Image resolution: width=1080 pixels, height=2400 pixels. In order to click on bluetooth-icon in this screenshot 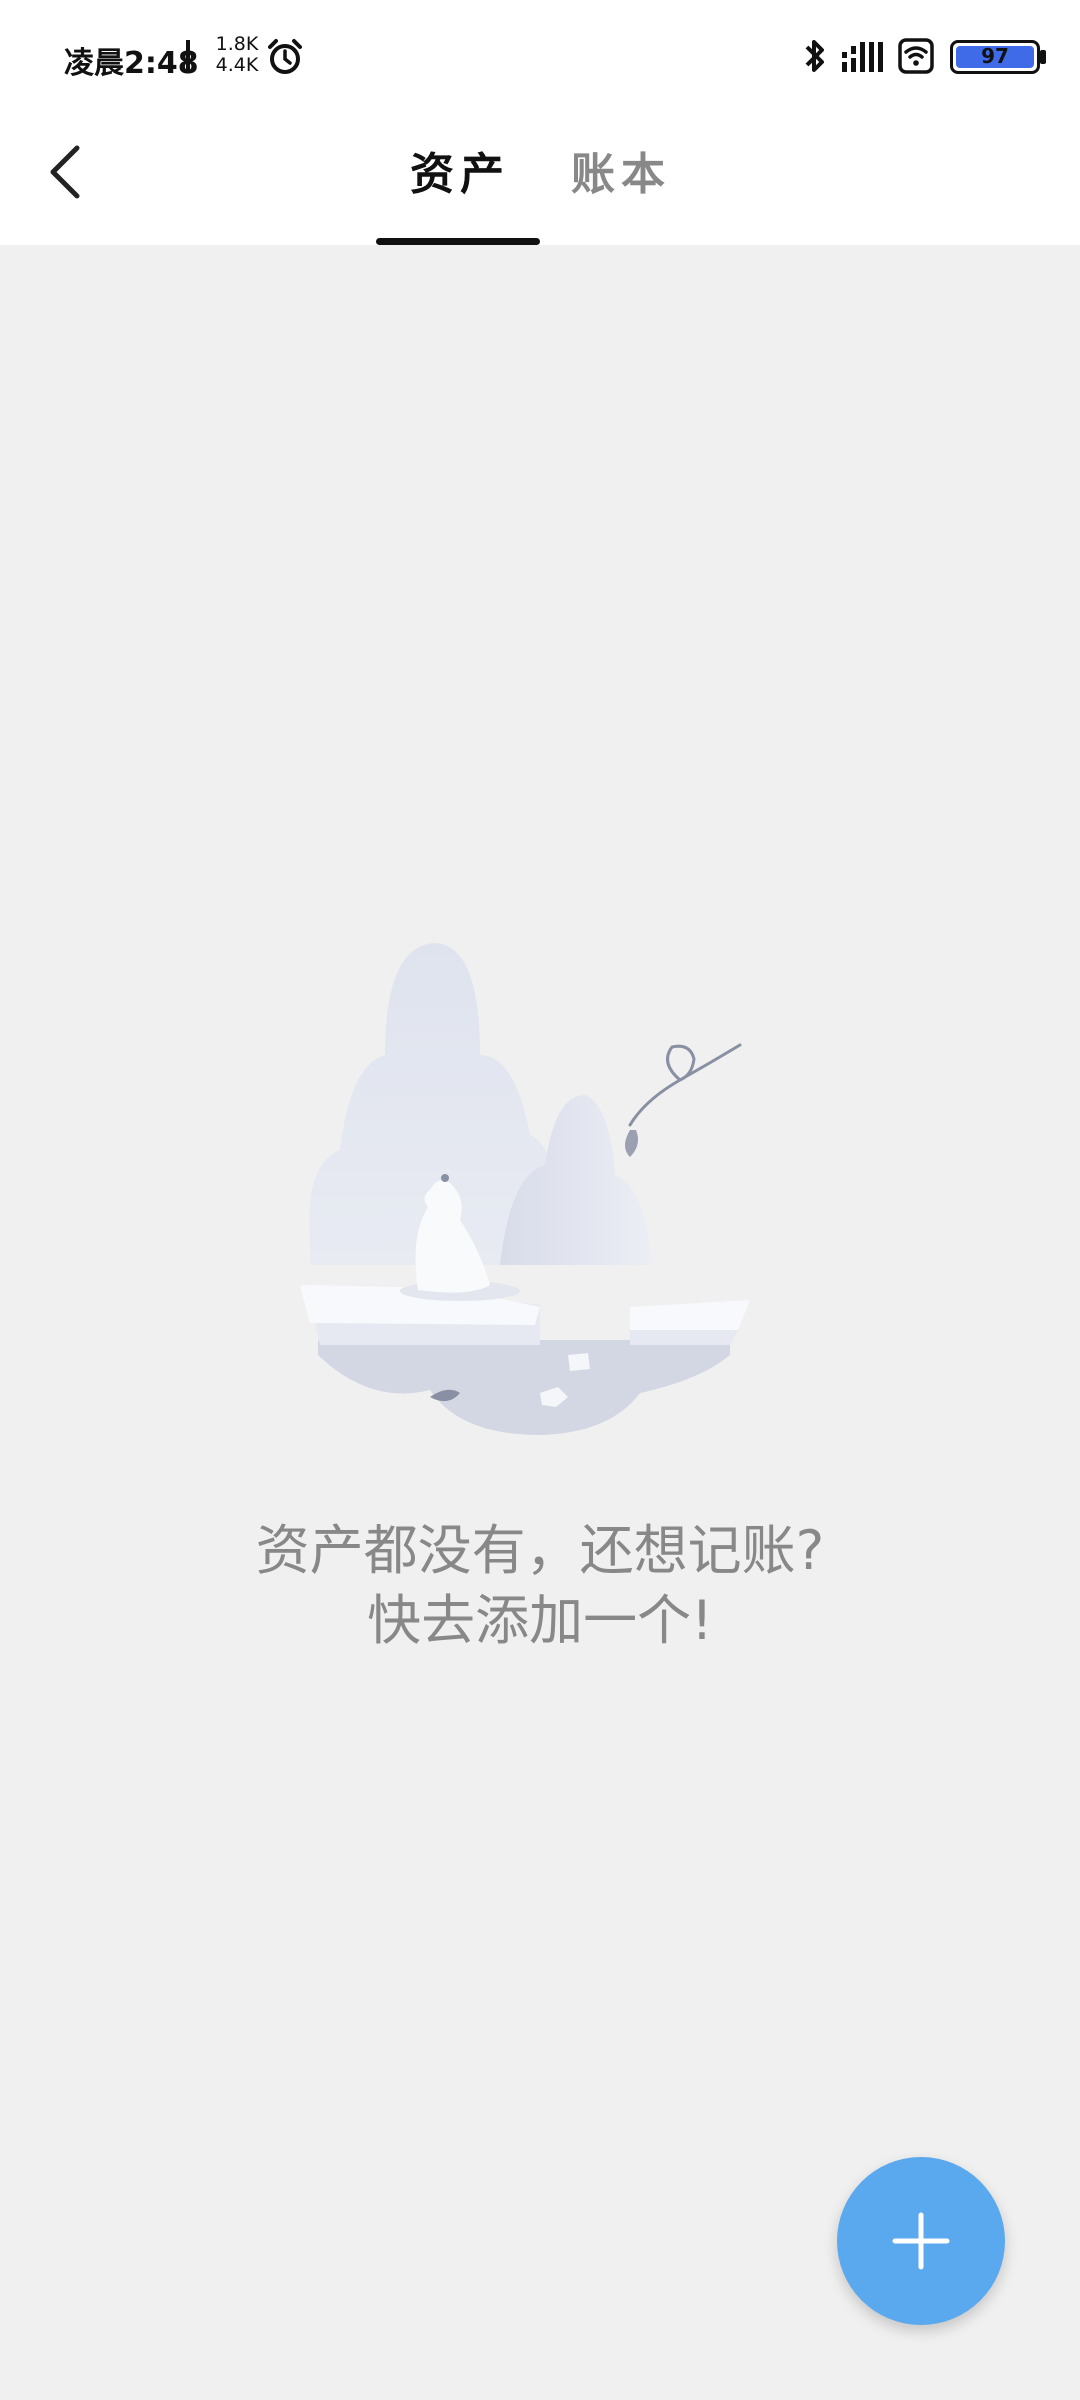, I will do `click(814, 56)`.